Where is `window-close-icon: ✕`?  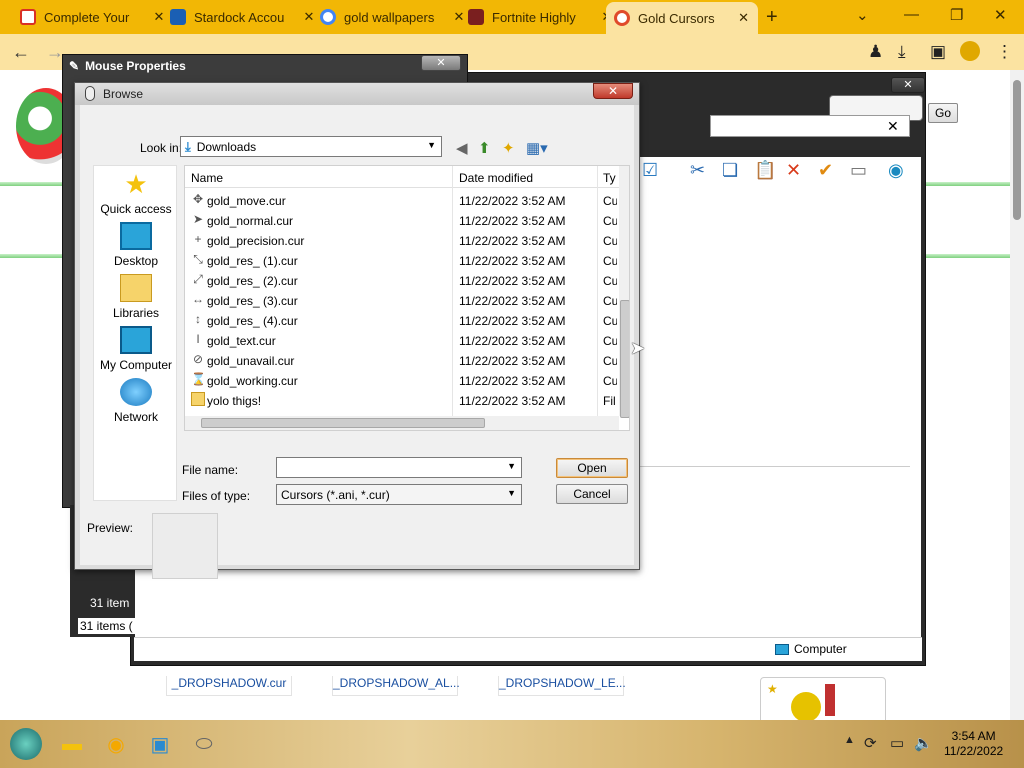
window-close-icon: ✕ is located at coordinates (1000, 15).